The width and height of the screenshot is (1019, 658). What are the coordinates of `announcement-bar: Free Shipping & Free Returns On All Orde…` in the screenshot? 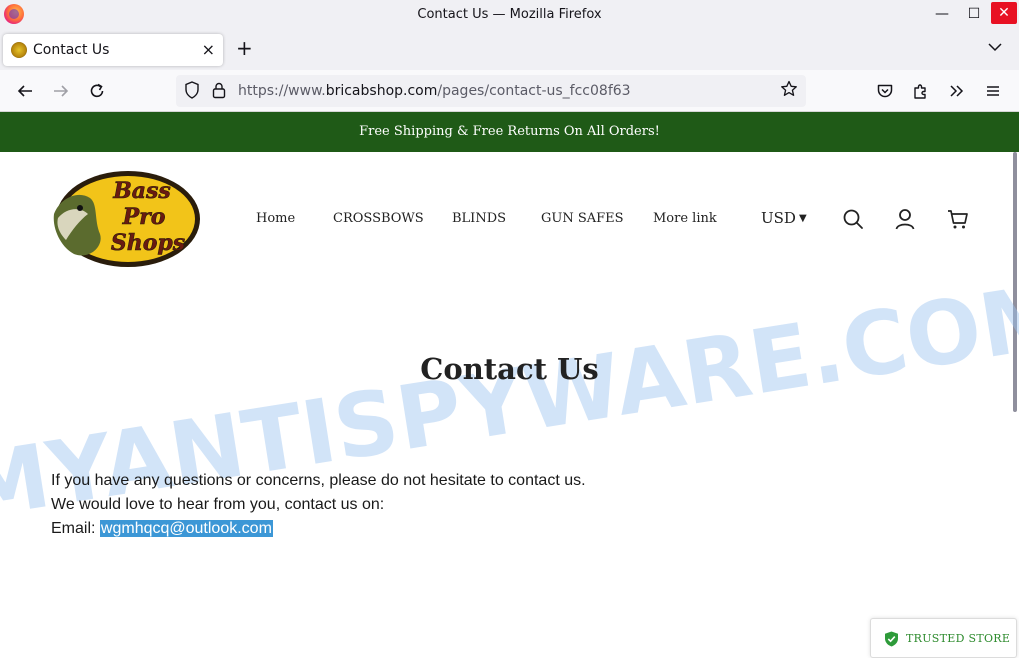 It's located at (509, 132).